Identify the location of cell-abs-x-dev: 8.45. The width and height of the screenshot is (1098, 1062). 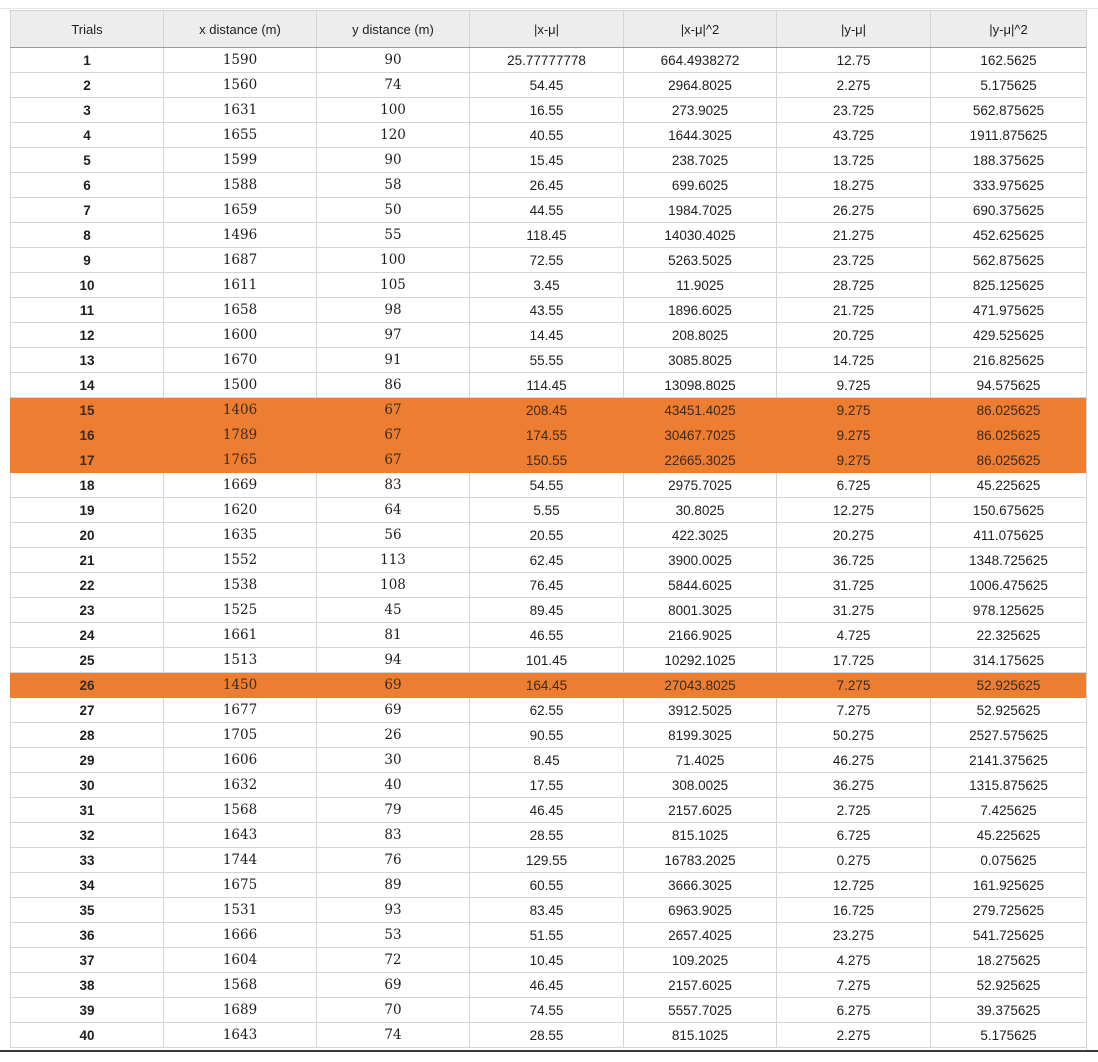
(546, 760).